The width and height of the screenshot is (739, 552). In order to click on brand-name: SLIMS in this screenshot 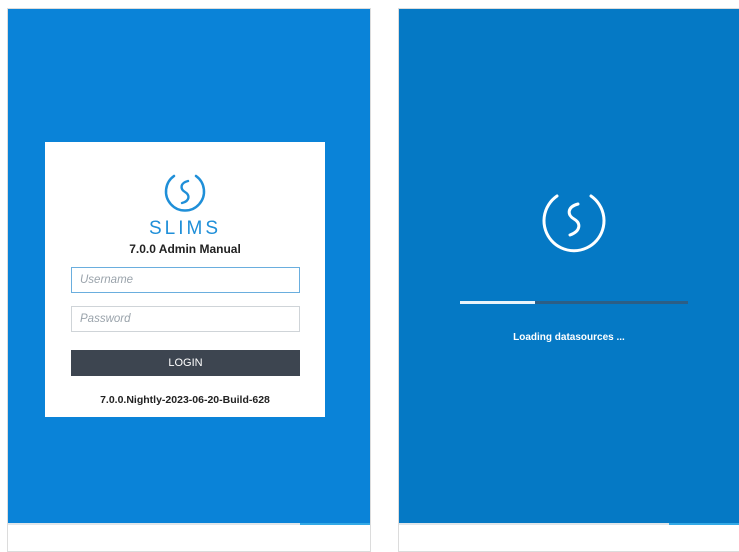, I will do `click(185, 228)`.